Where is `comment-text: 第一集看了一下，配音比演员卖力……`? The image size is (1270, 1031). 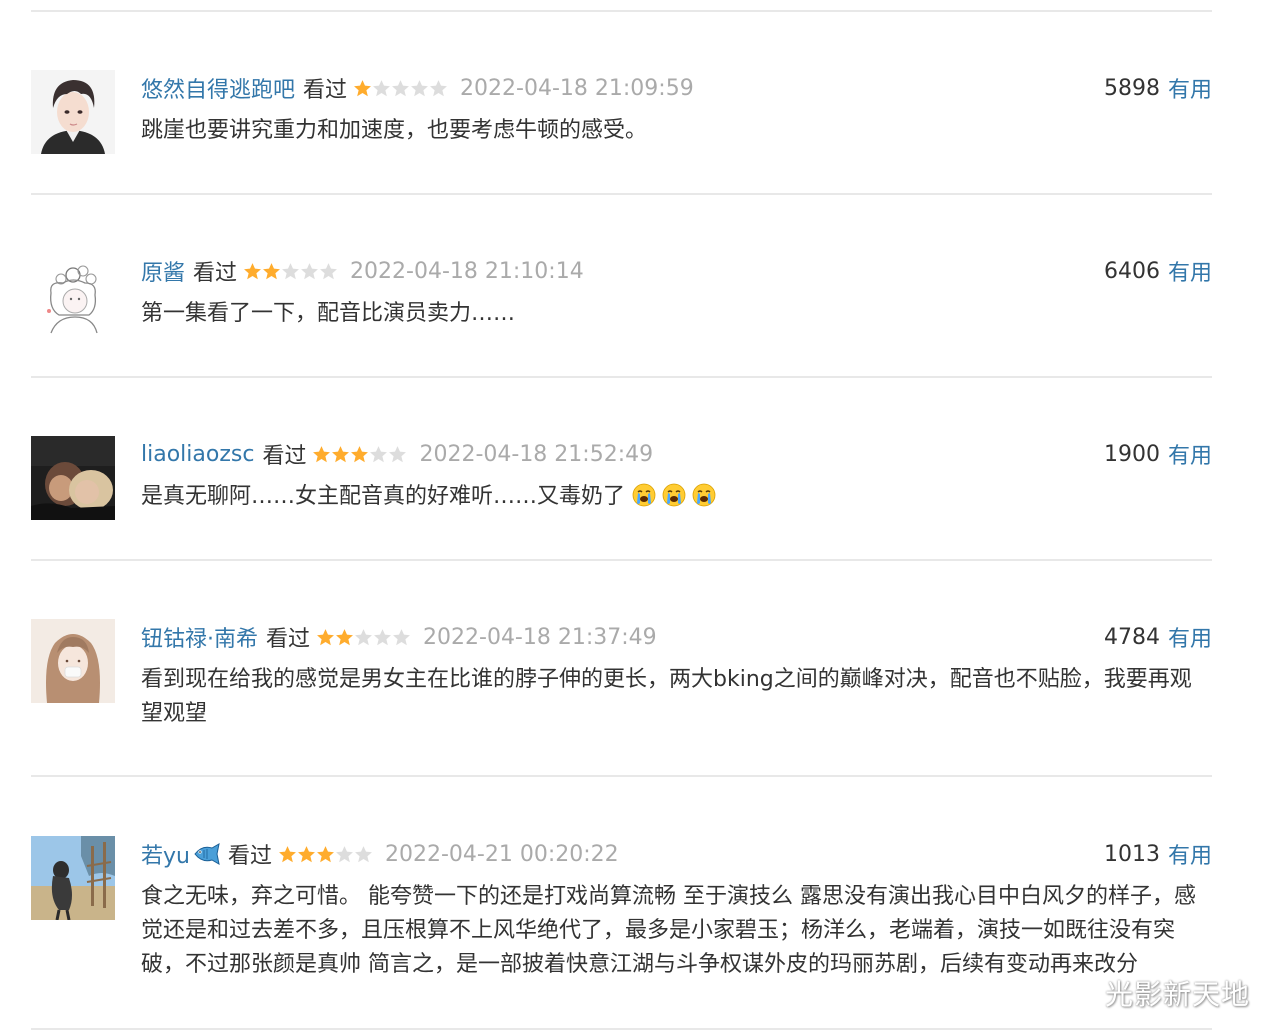
comment-text: 第一集看了一下，配音比演员卖力…… is located at coordinates (676, 314).